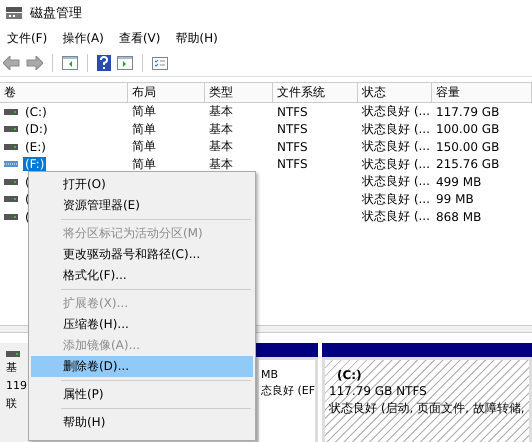  I want to click on column-header: 状态, so click(395, 92).